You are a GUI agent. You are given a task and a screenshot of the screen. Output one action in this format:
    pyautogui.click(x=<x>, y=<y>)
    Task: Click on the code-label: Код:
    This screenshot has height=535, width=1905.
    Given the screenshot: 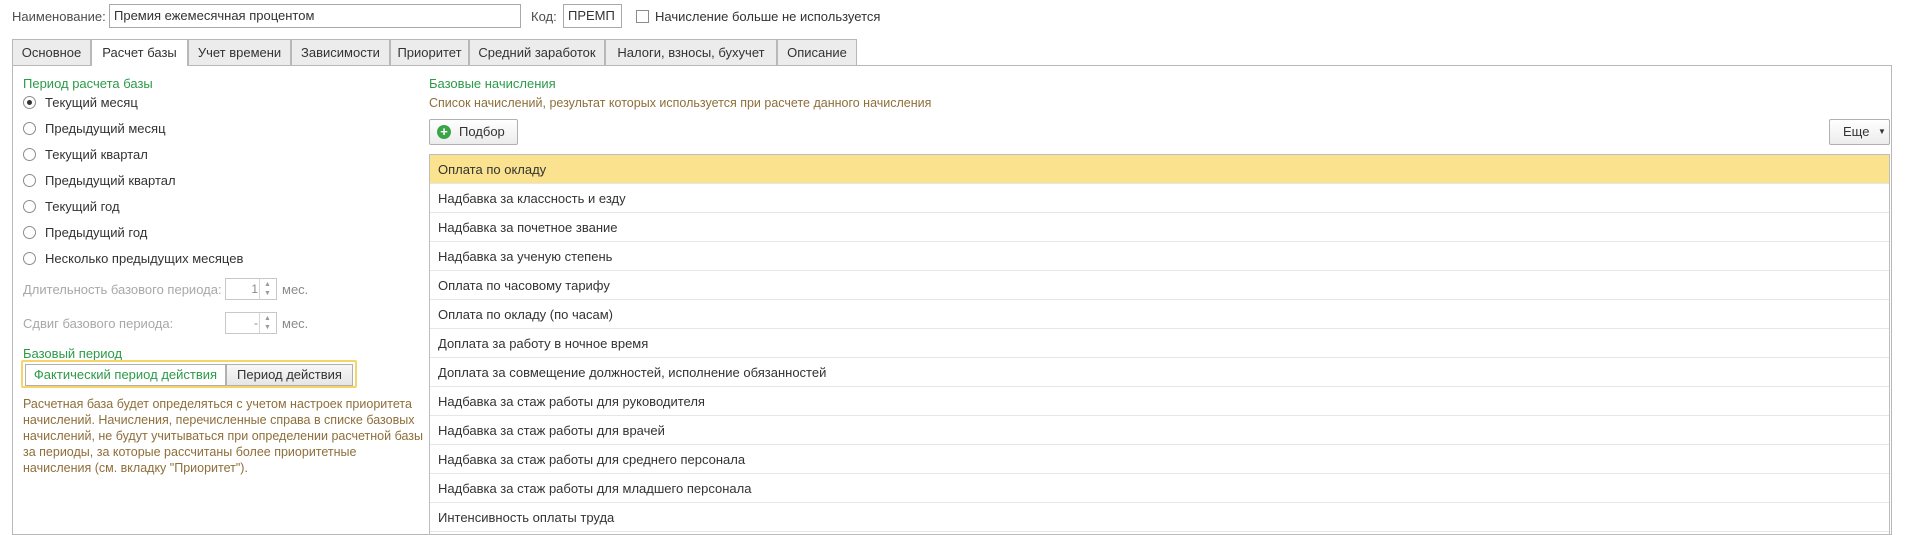 What is the action you would take?
    pyautogui.click(x=544, y=16)
    